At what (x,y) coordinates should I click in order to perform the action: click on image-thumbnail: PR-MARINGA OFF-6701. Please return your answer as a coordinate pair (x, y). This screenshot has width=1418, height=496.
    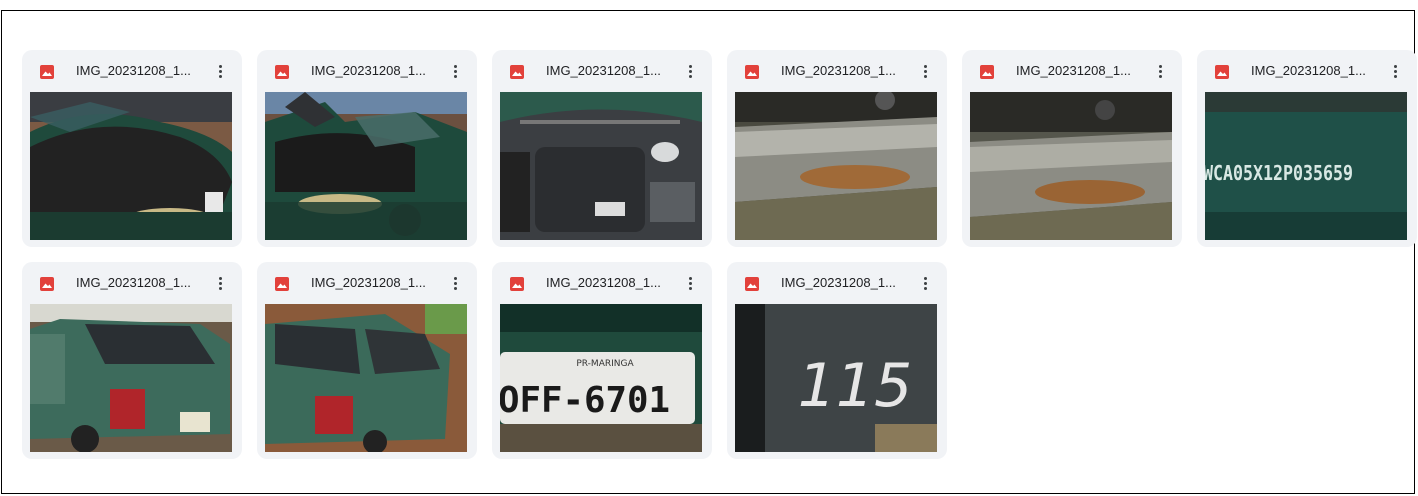
    Looking at the image, I should click on (601, 378).